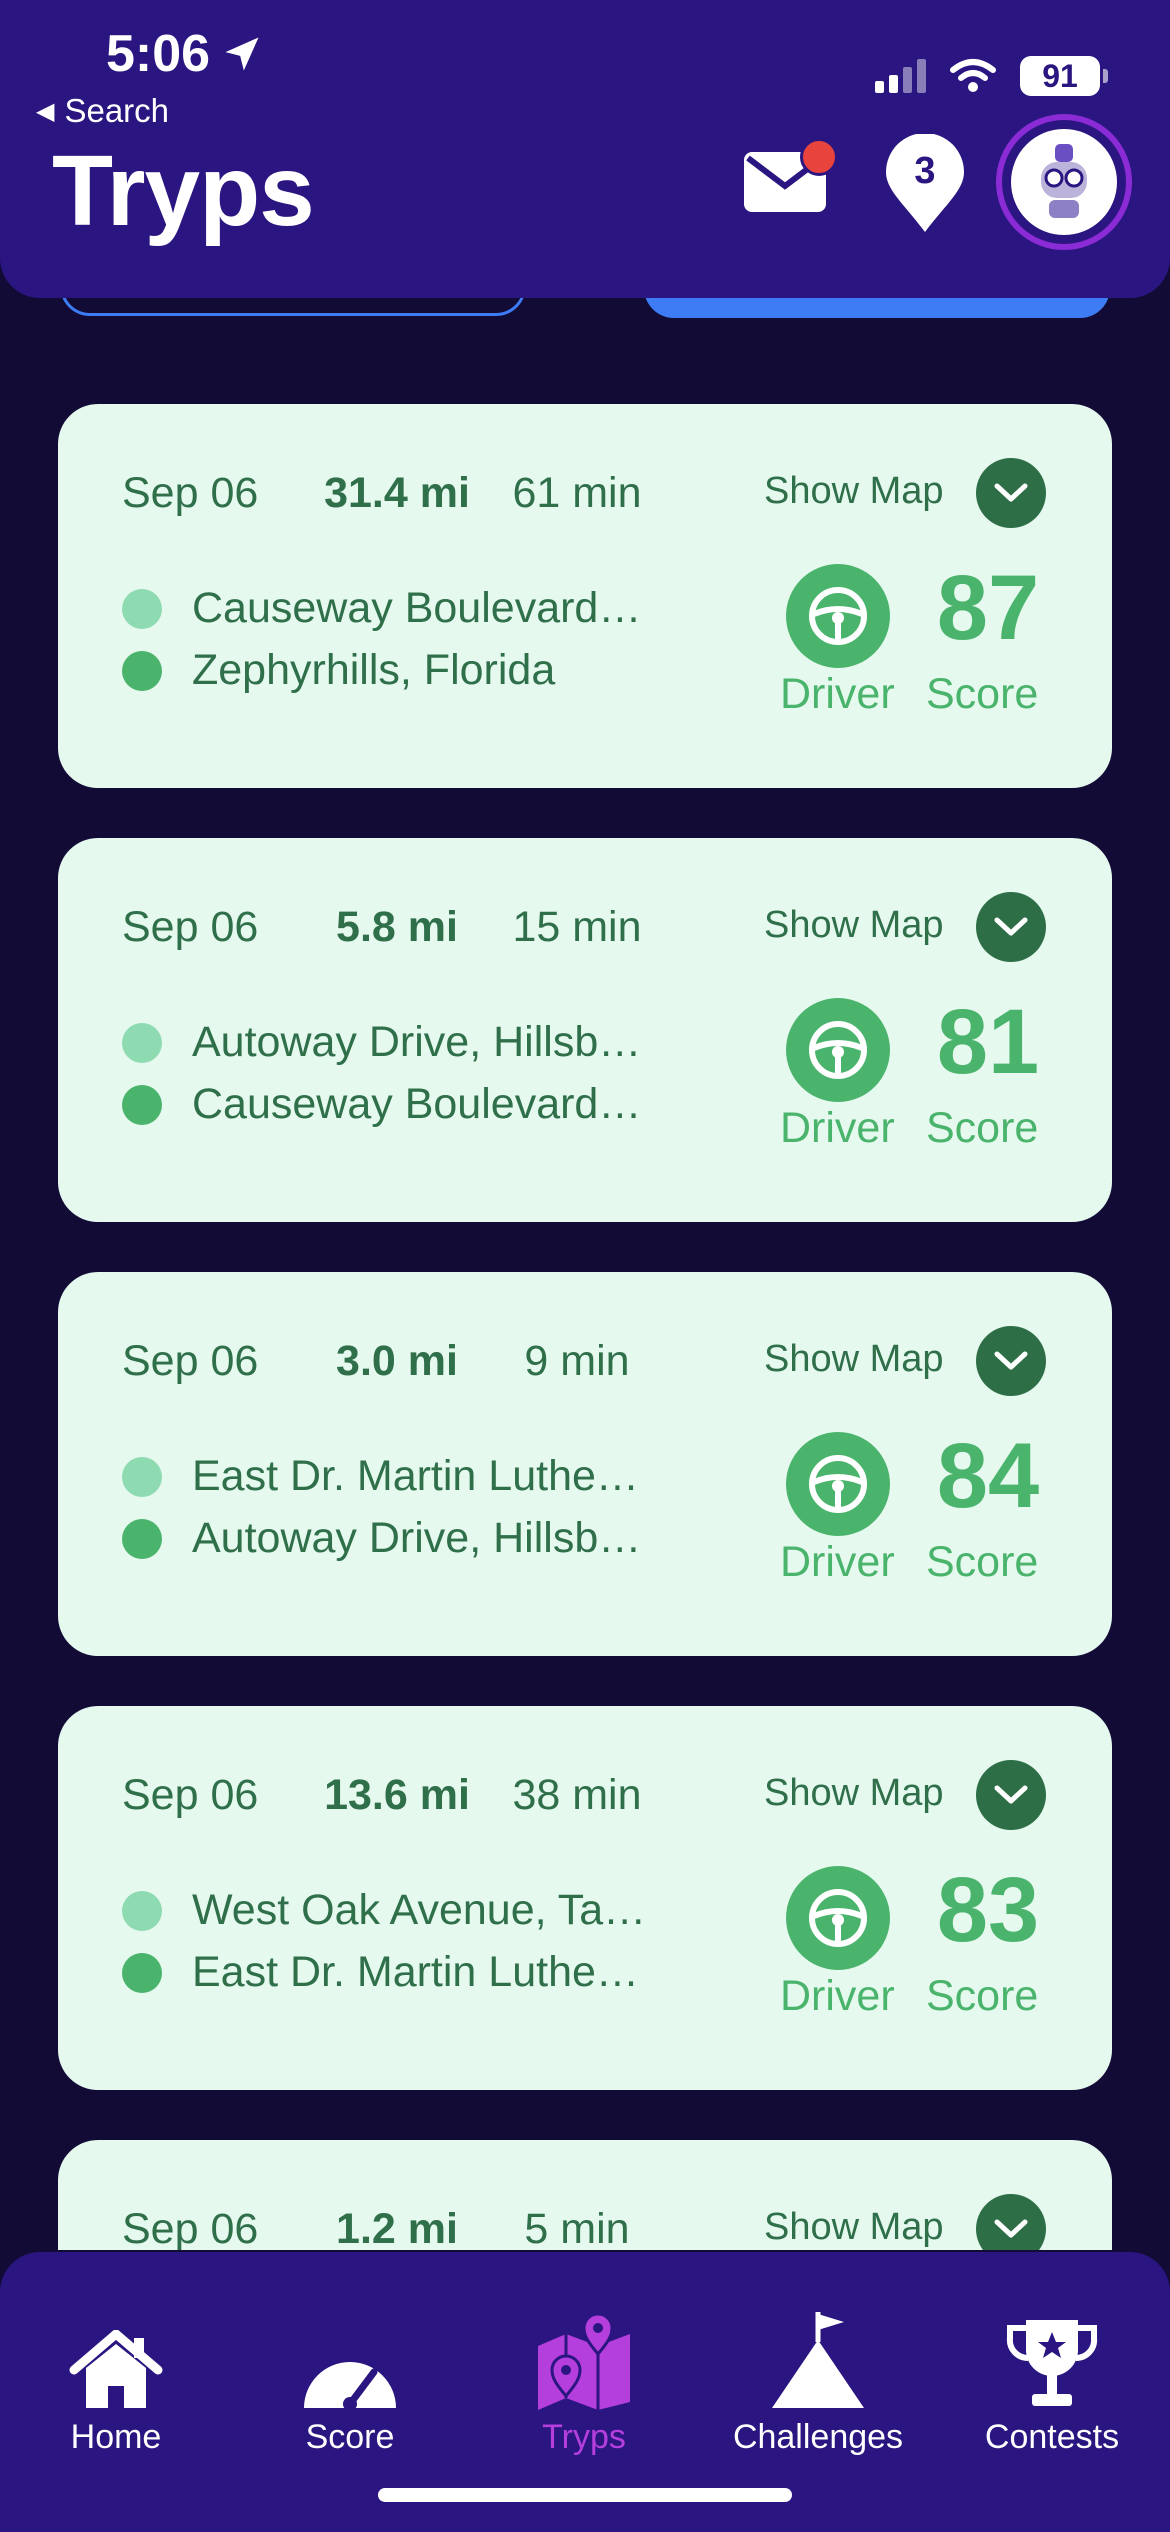 The width and height of the screenshot is (1170, 2532). I want to click on nav-home-label: Home, so click(116, 2437).